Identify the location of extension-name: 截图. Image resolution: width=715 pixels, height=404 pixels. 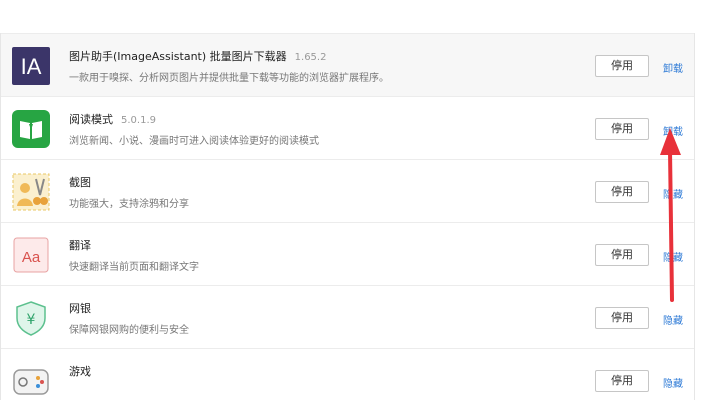
(80, 182).